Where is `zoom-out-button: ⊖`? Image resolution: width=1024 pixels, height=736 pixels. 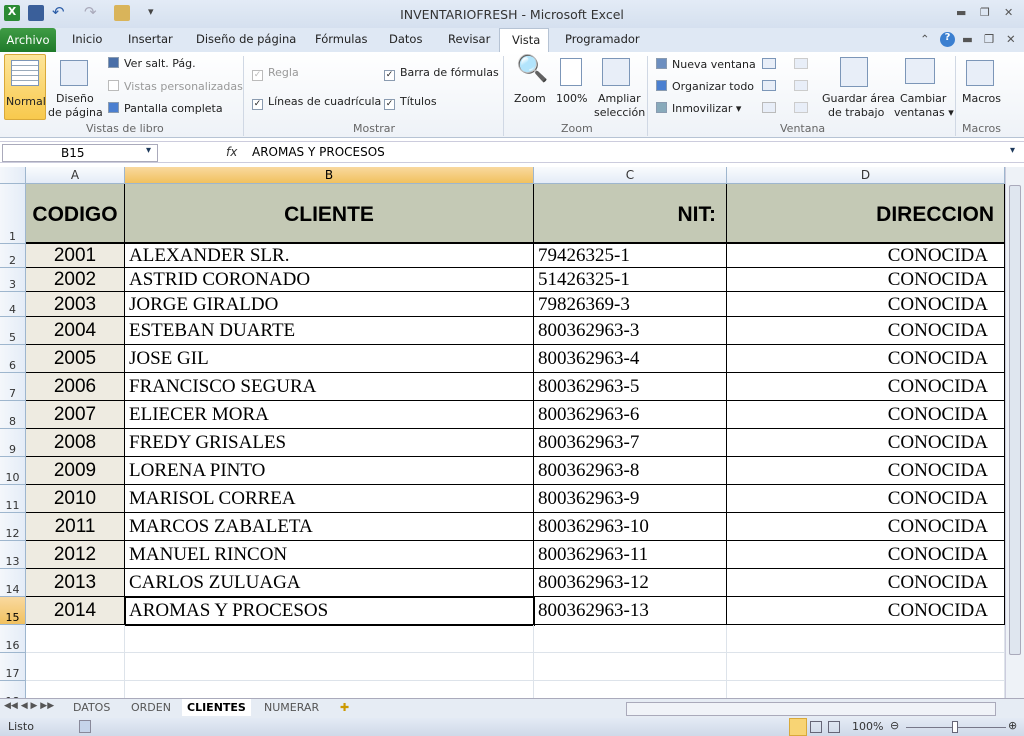
zoom-out-button: ⊖ is located at coordinates (894, 725).